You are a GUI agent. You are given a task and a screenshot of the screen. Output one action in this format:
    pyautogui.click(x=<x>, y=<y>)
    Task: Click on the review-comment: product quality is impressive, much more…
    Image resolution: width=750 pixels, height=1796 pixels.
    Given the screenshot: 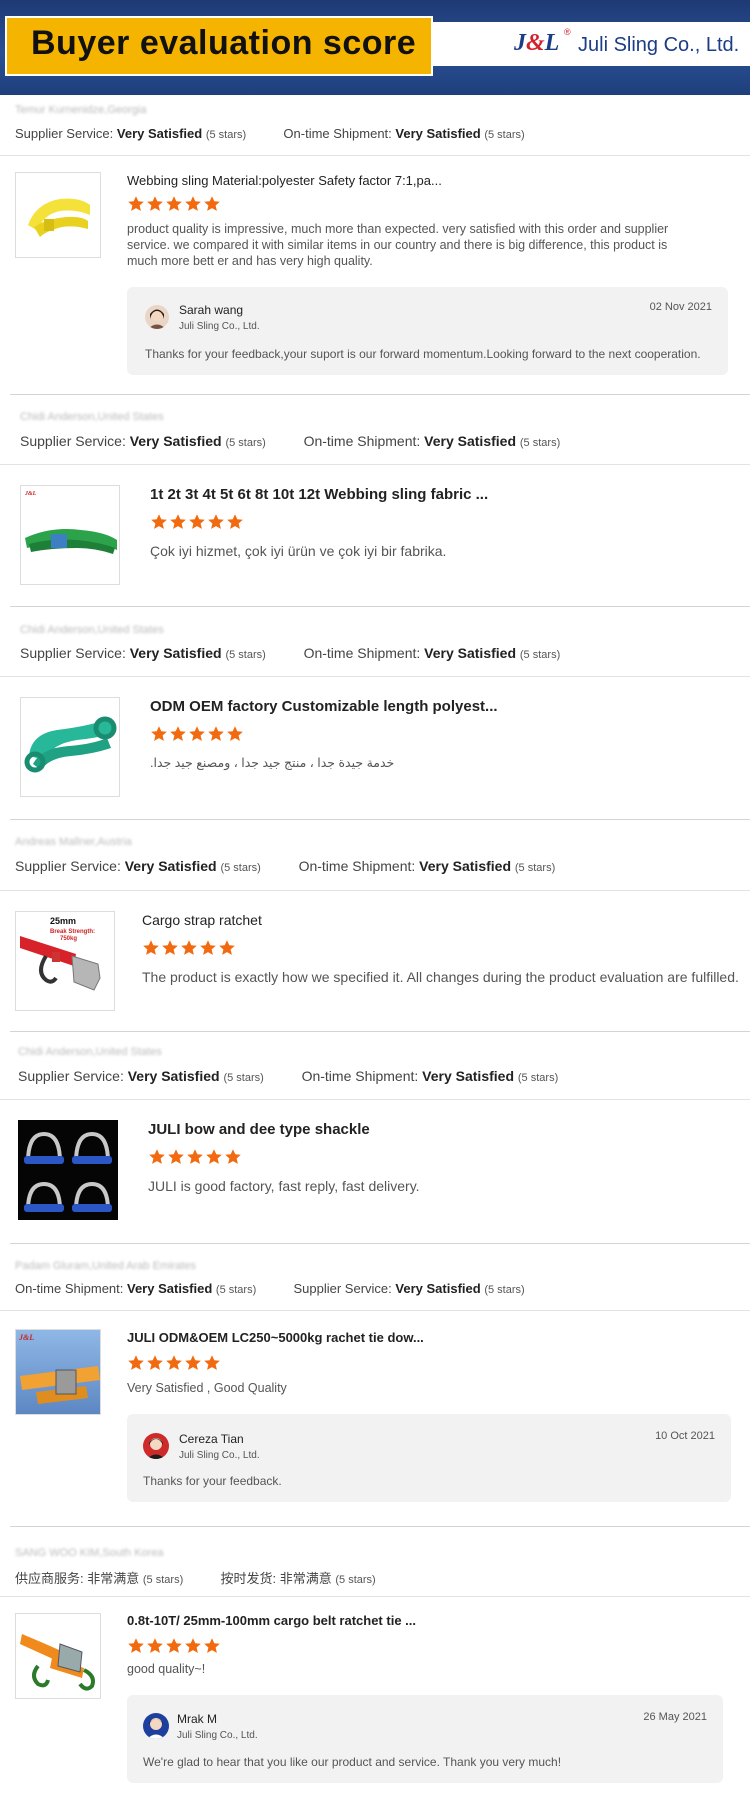 What is the action you would take?
    pyautogui.click(x=398, y=245)
    